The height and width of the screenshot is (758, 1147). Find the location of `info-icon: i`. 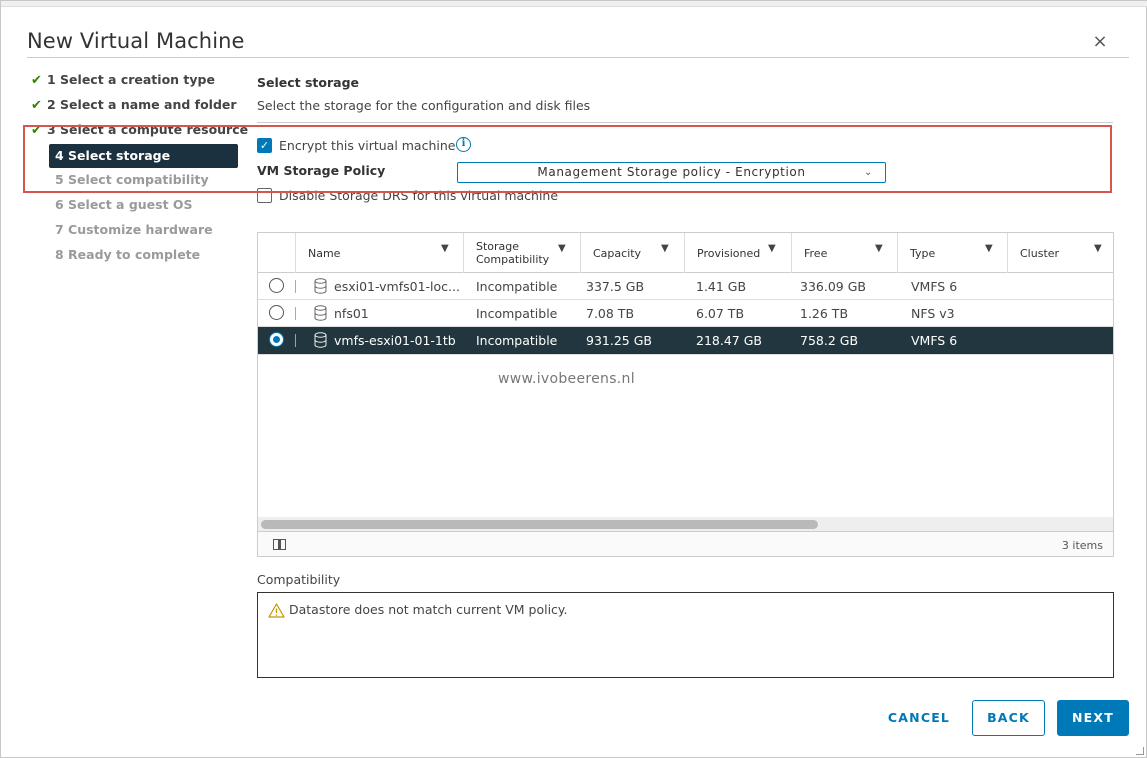

info-icon: i is located at coordinates (463, 144).